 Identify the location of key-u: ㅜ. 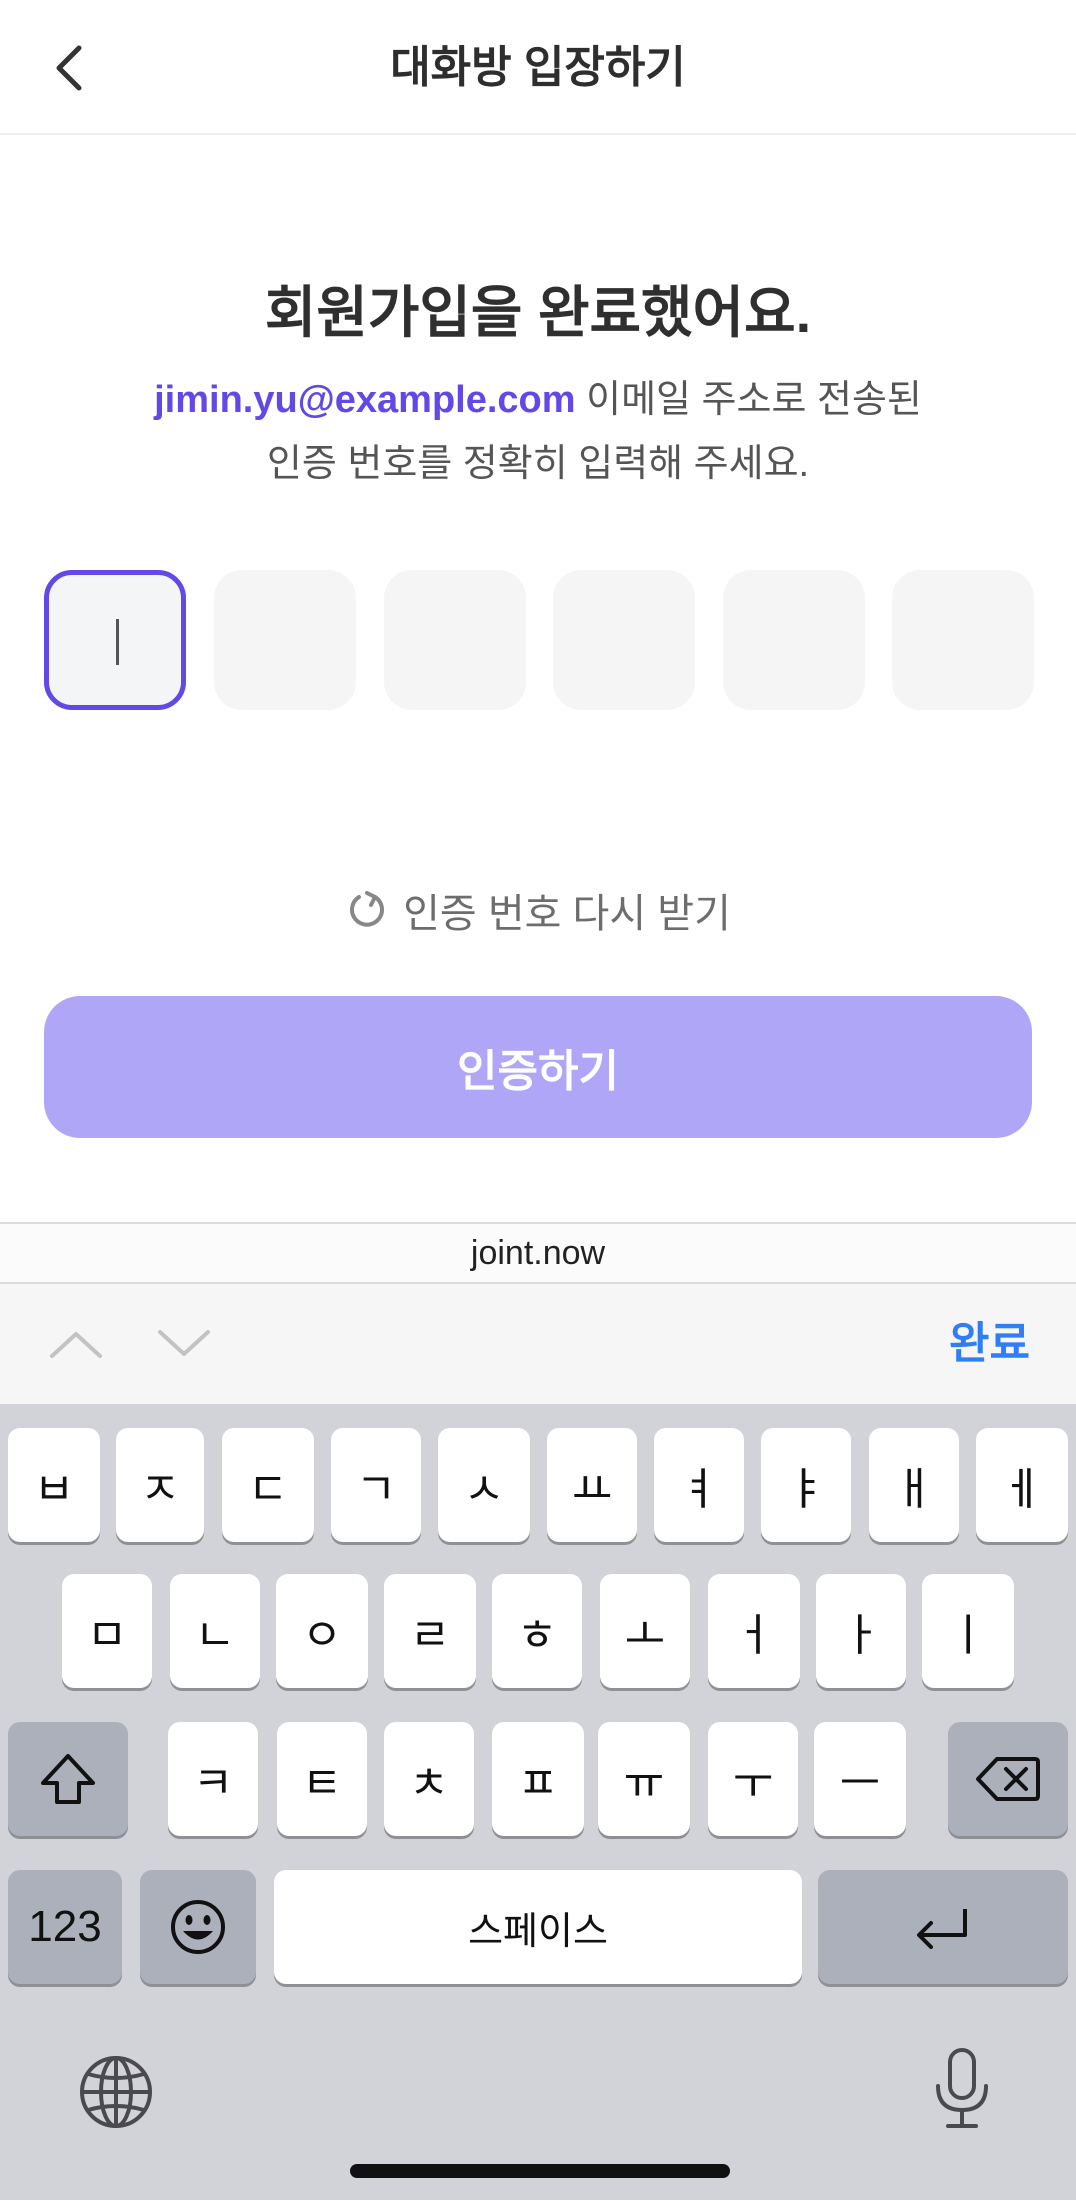
(753, 1779).